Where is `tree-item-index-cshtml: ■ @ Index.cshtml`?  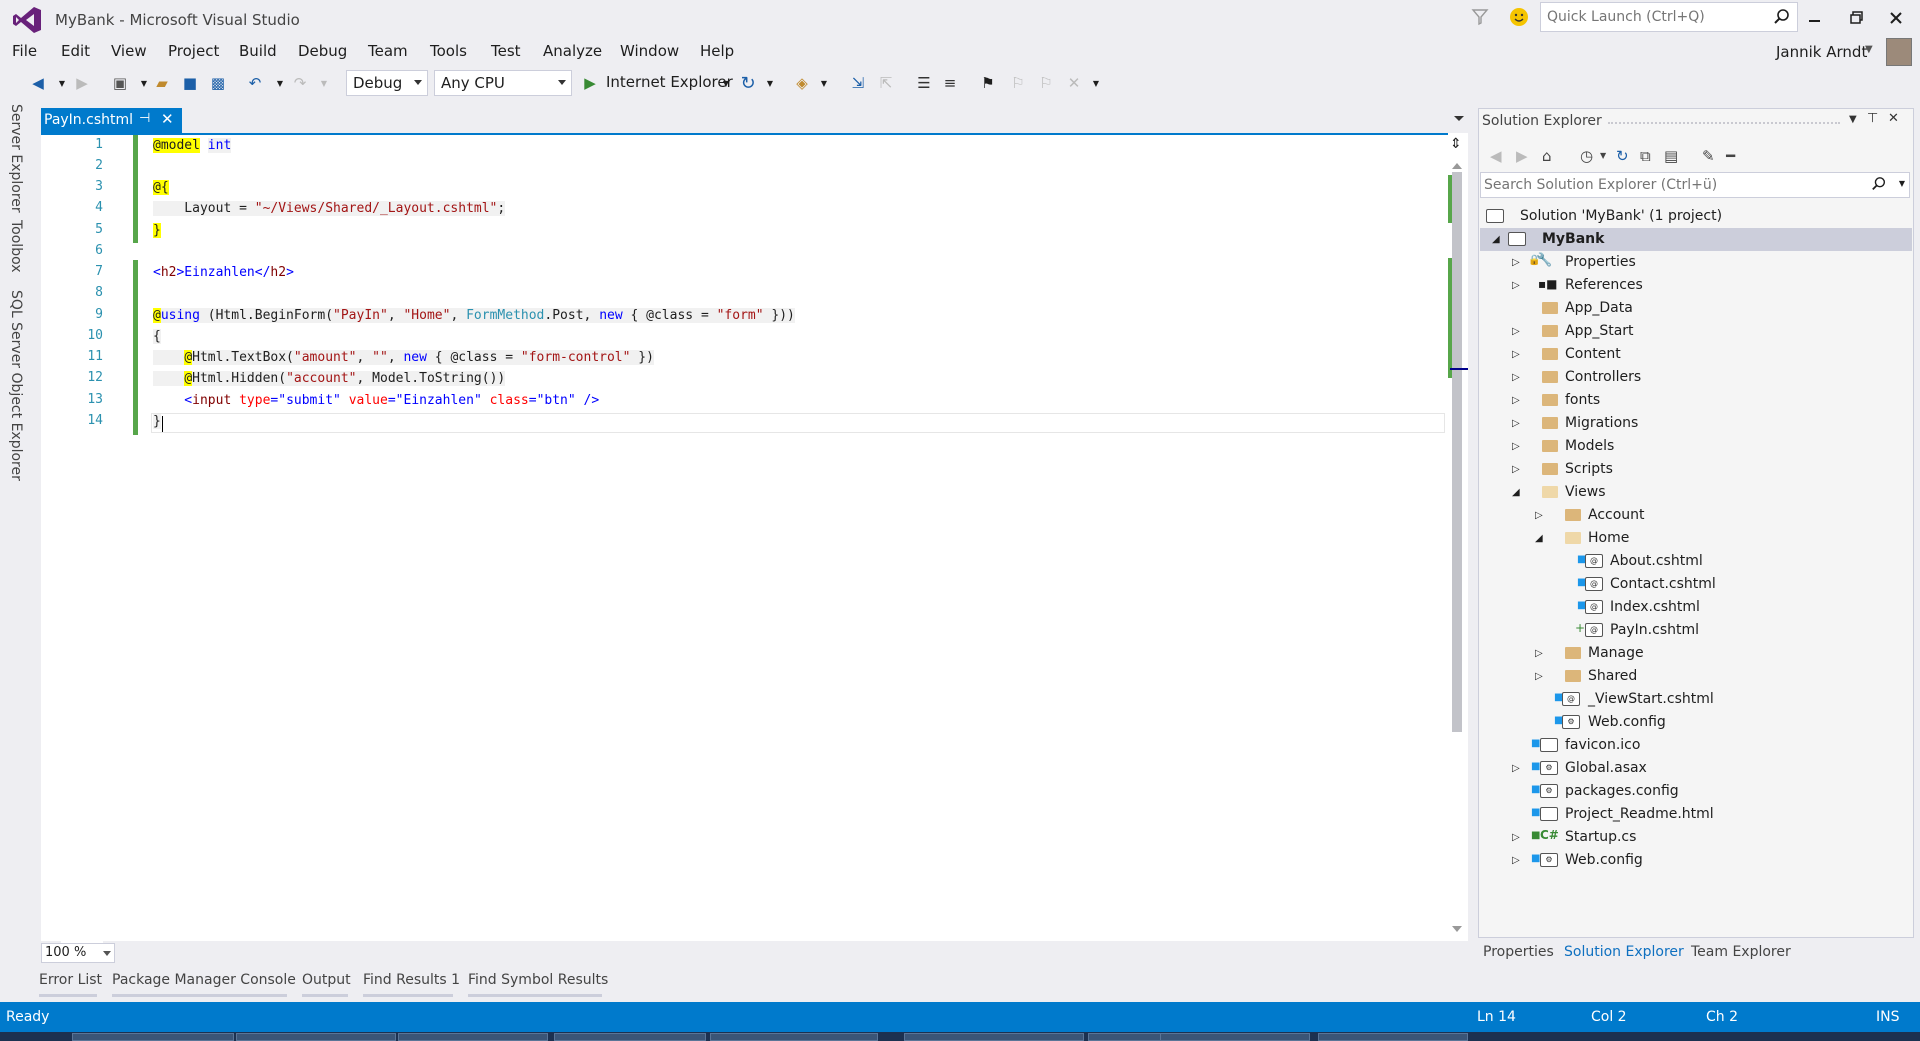 tree-item-index-cshtml: ■ @ Index.cshtml is located at coordinates (1696, 607).